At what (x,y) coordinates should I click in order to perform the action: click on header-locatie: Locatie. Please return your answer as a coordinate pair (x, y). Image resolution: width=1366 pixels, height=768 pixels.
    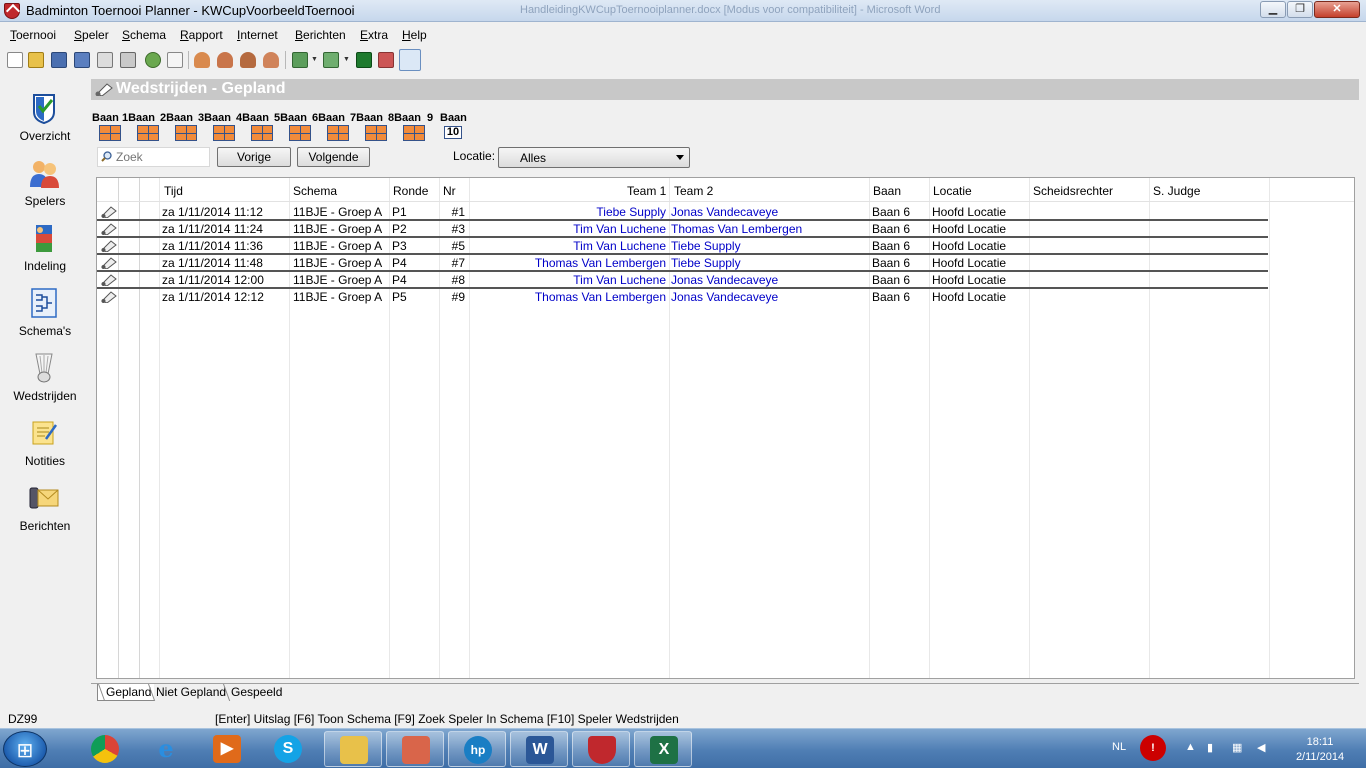
    Looking at the image, I should click on (952, 191).